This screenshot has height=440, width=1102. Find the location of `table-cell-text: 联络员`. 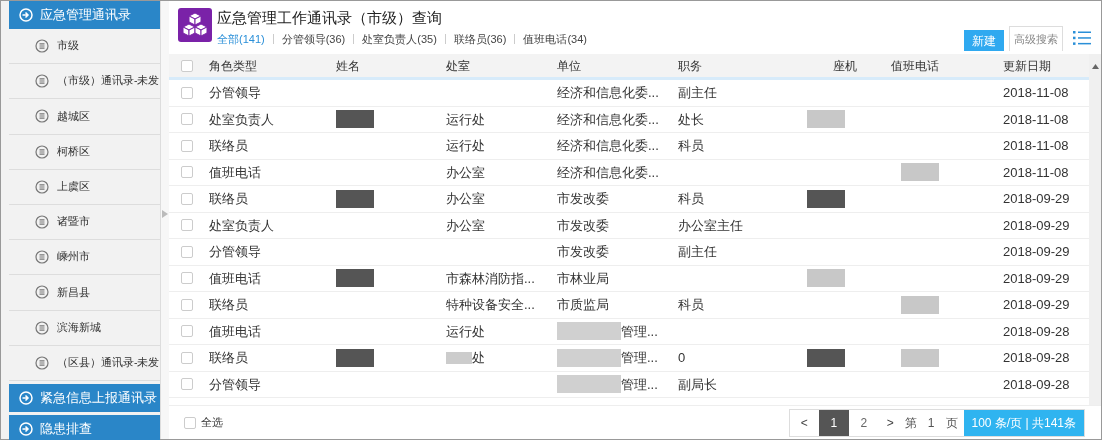

table-cell-text: 联络员 is located at coordinates (228, 305).